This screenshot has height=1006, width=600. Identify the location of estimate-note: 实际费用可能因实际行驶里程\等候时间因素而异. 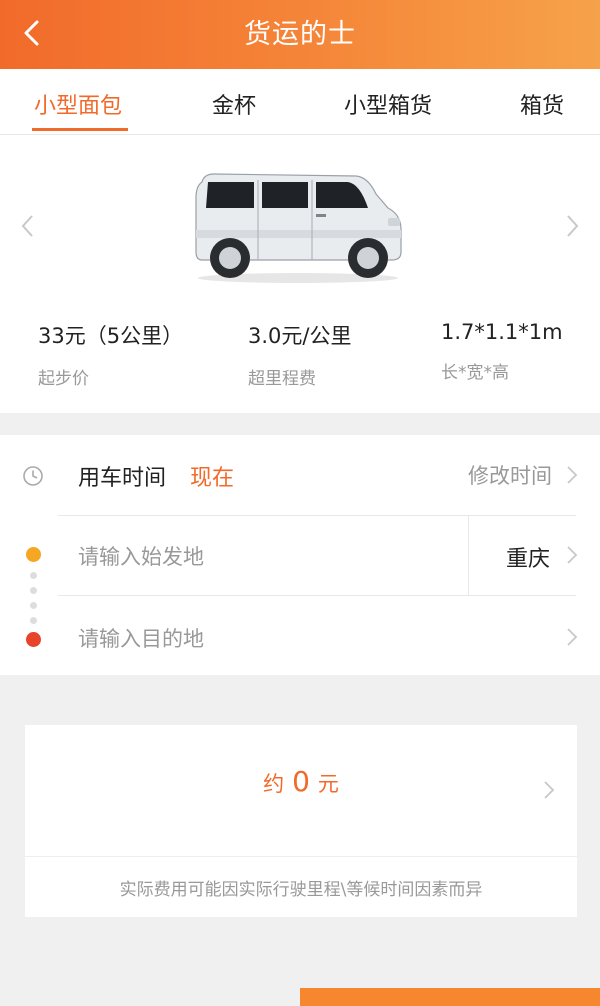
(301, 890).